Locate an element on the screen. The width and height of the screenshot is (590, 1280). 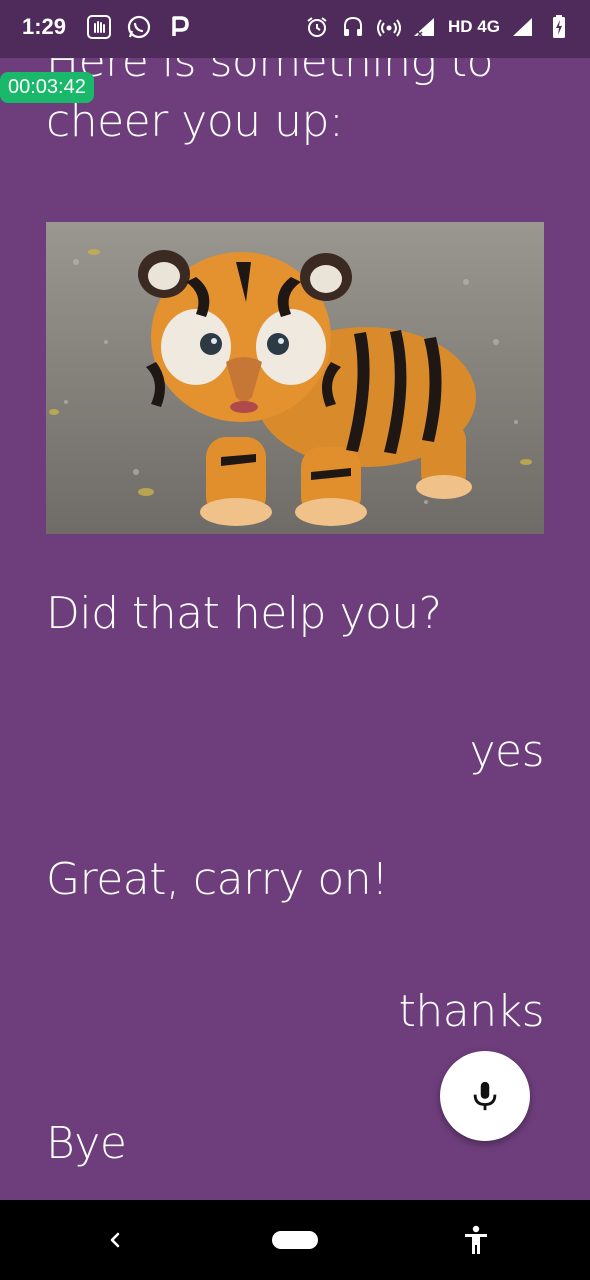
status-bar: 1:29 HD 4G is located at coordinates (295, 29).